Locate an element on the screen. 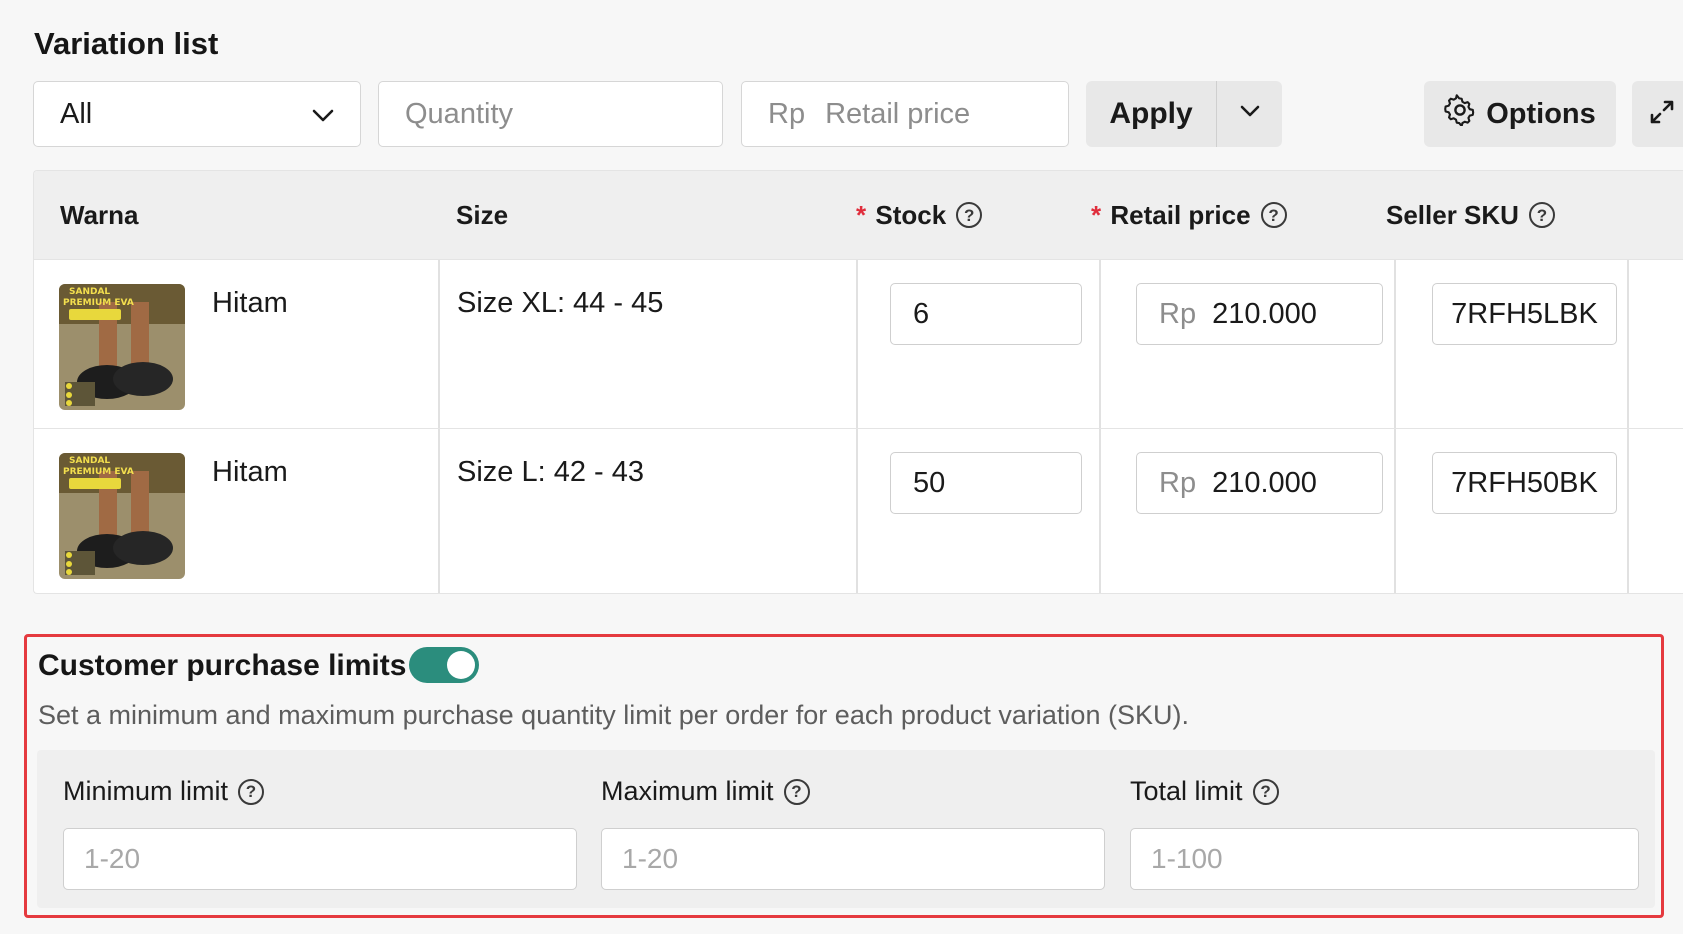 The height and width of the screenshot is (934, 1683). column-header-retail-price: * Retail price ? is located at coordinates (1189, 215).